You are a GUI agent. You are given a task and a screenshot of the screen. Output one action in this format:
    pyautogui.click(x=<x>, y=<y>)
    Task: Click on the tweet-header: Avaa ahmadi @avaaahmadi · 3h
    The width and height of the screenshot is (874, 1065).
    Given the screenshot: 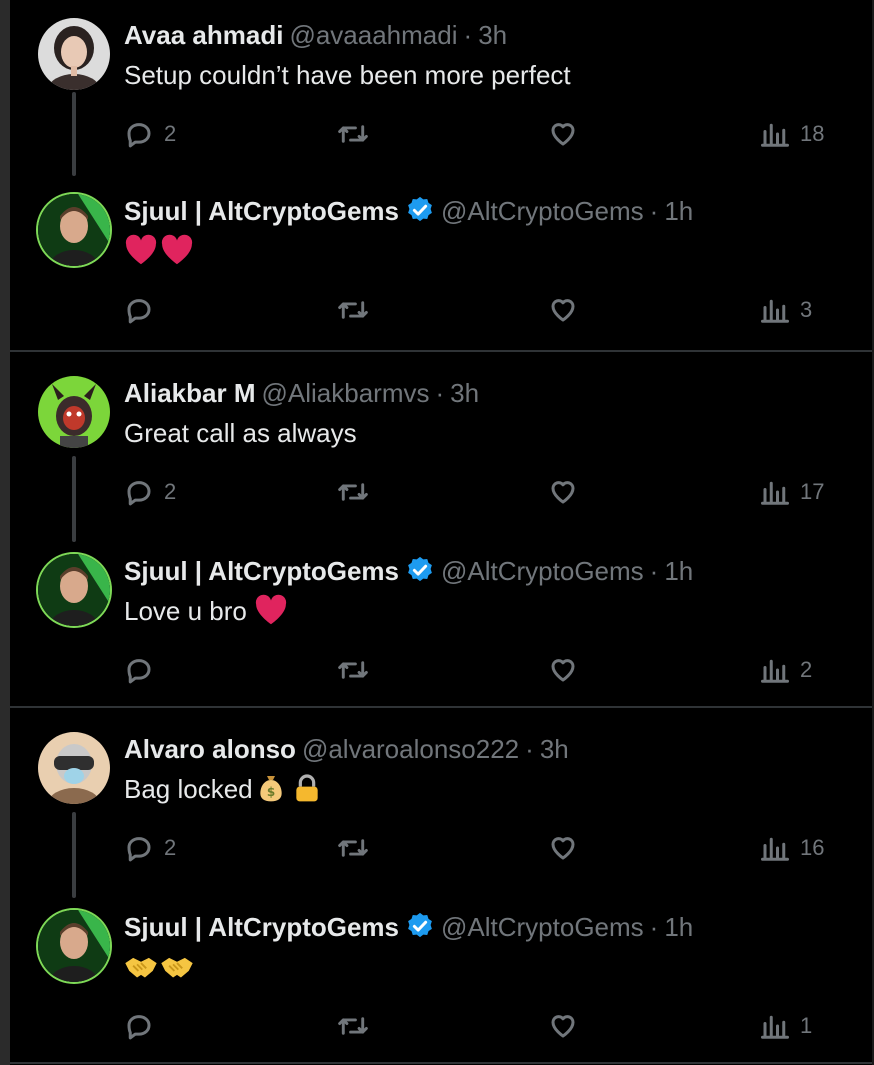 What is the action you would take?
    pyautogui.click(x=315, y=35)
    